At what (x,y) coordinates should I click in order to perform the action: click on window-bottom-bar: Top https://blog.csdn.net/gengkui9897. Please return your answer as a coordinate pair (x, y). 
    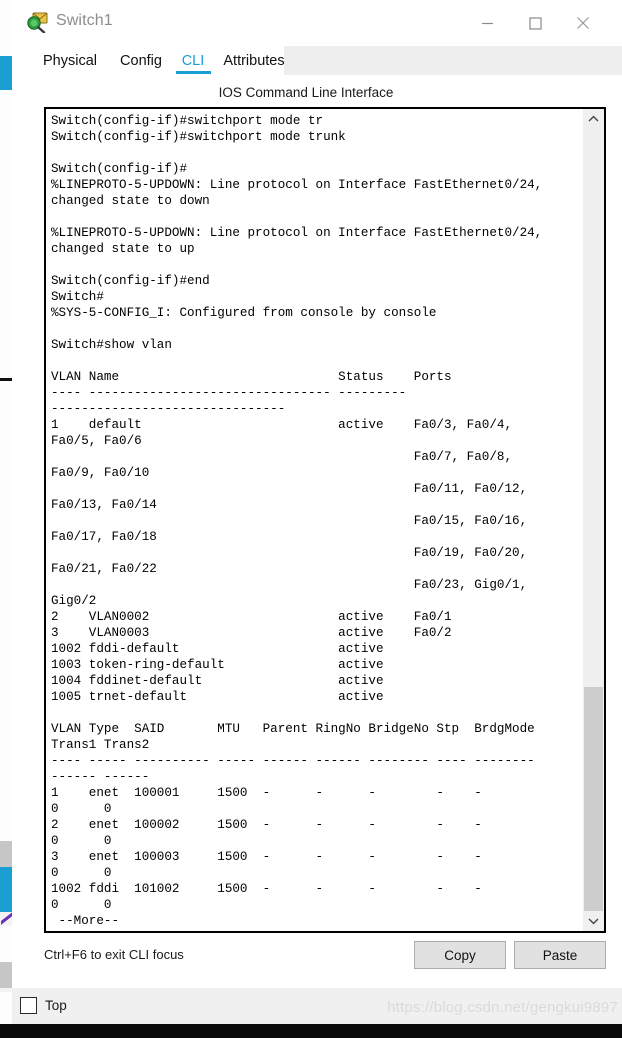
    Looking at the image, I should click on (317, 1006).